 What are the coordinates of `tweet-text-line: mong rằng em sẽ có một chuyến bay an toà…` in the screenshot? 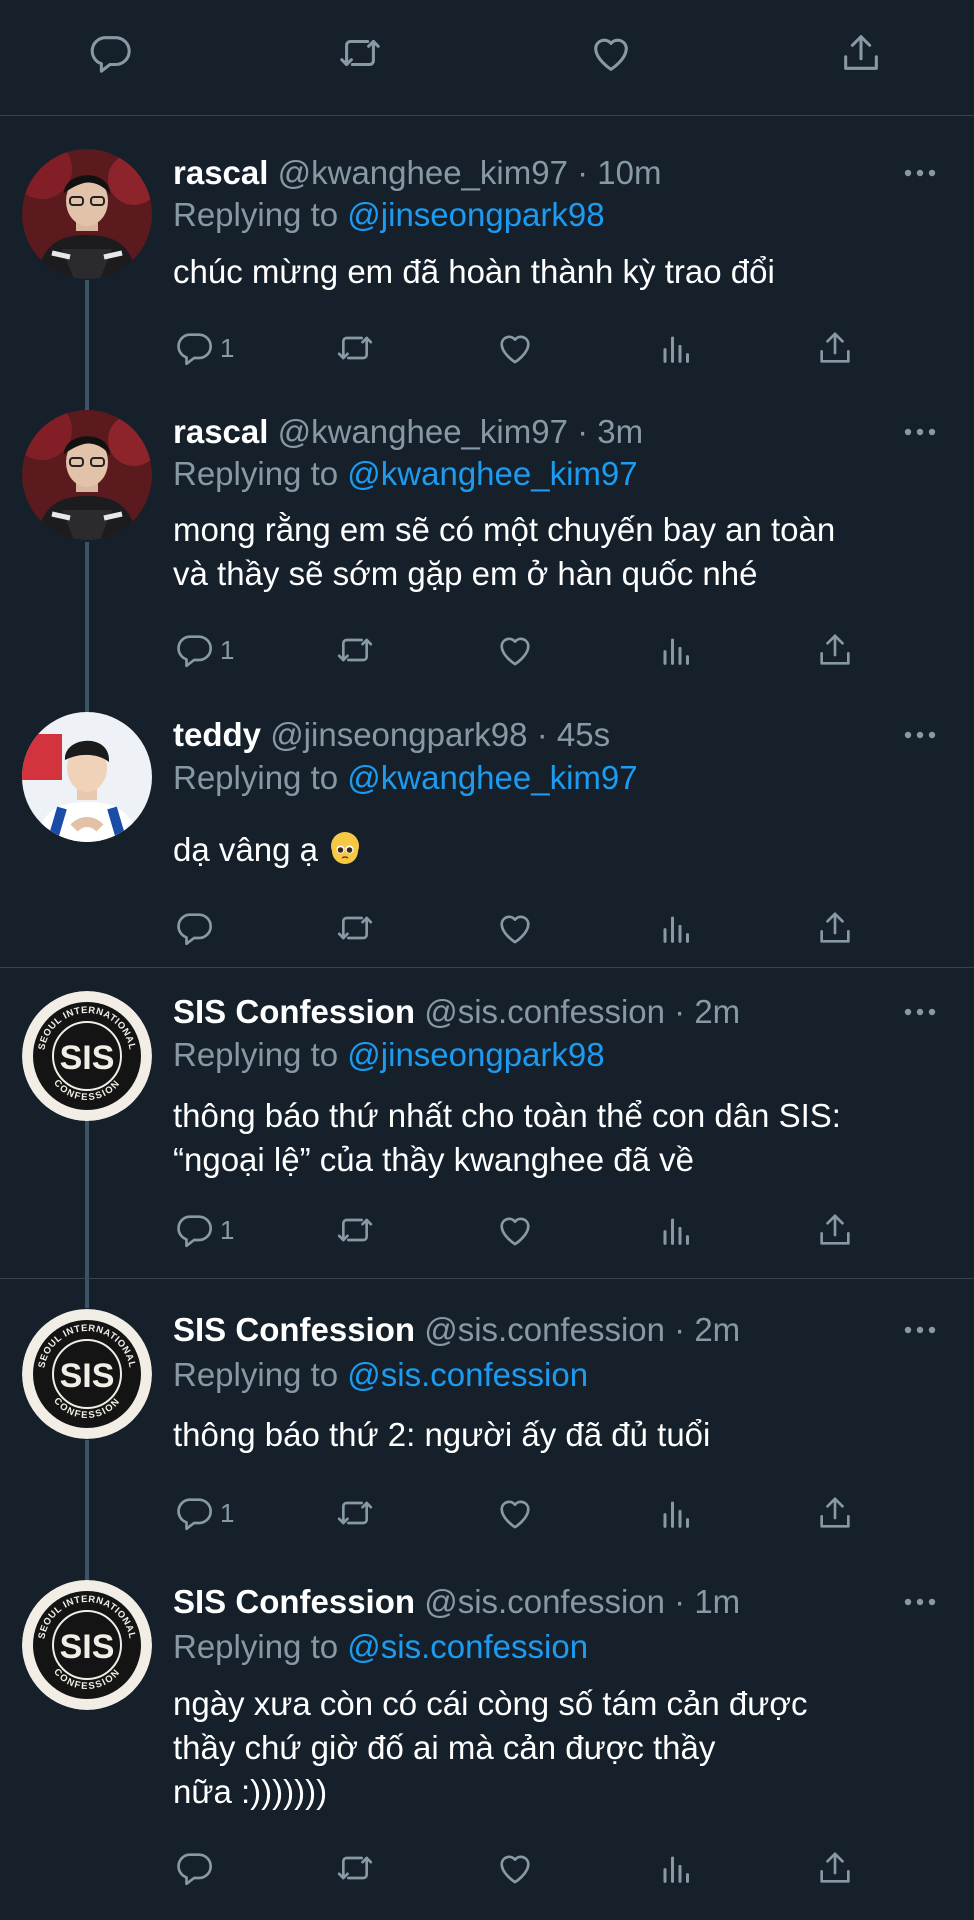 It's located at (504, 529).